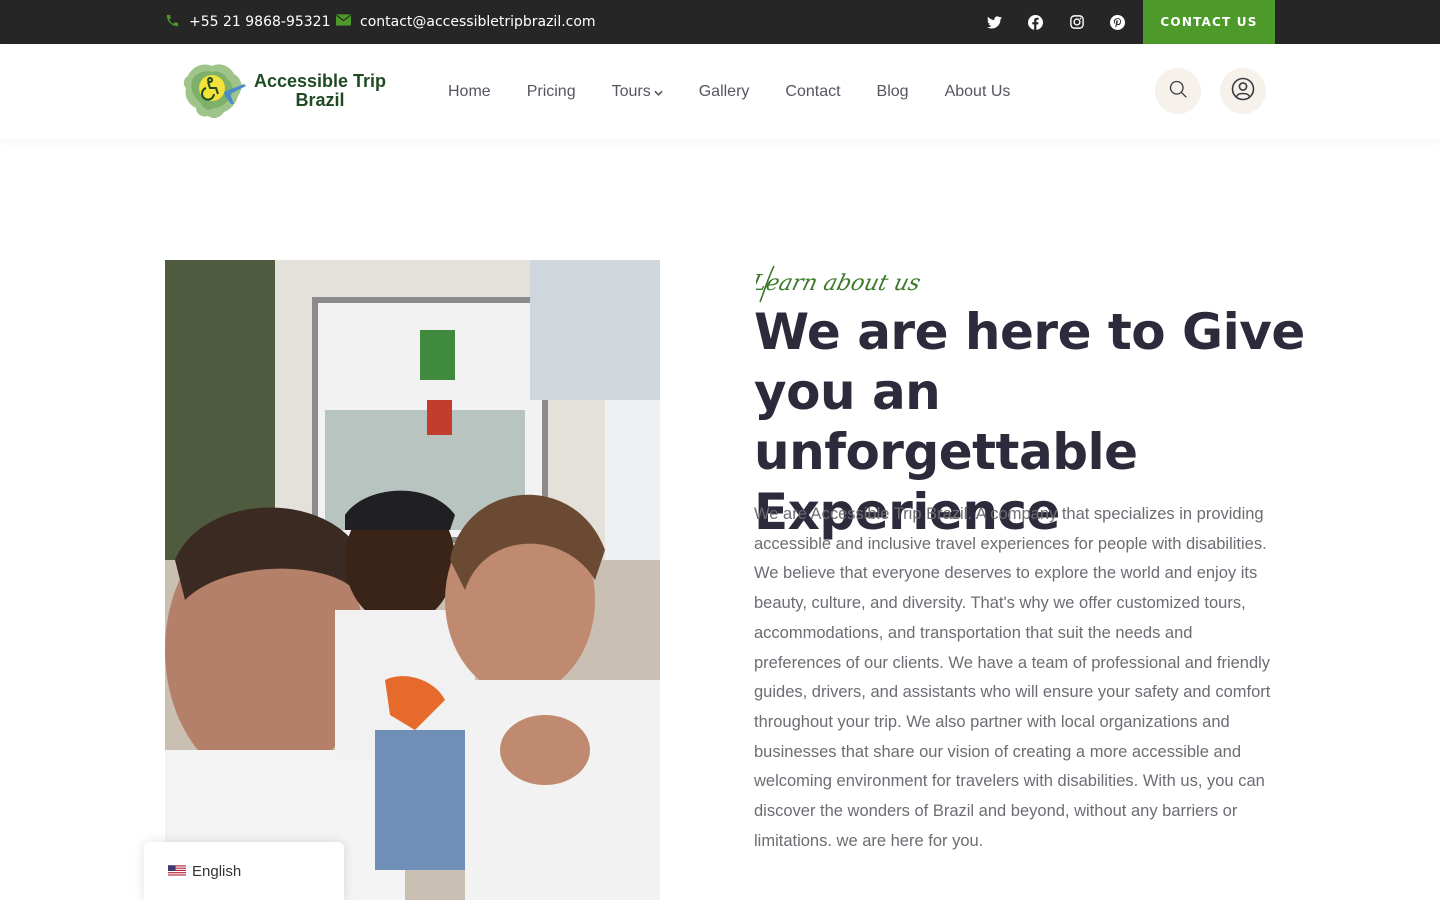 The height and width of the screenshot is (900, 1440). Describe the element at coordinates (177, 871) in the screenshot. I see `us-flag-icon` at that location.